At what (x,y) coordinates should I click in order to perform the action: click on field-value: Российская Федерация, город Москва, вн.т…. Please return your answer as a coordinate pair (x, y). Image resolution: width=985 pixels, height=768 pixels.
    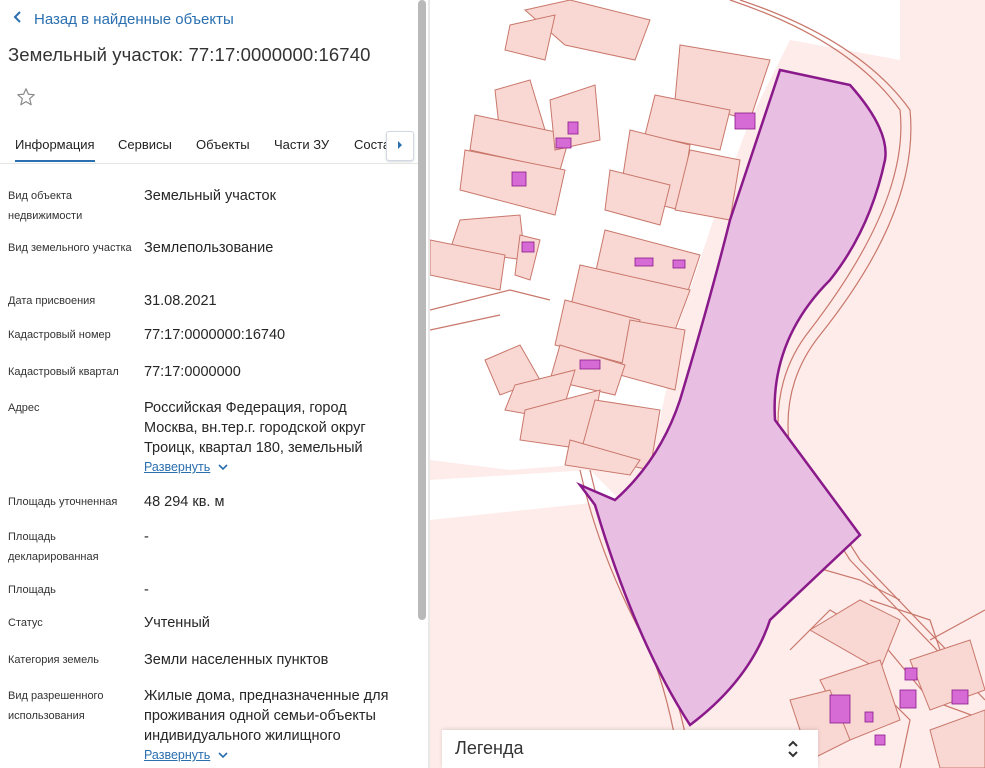
    Looking at the image, I should click on (255, 428).